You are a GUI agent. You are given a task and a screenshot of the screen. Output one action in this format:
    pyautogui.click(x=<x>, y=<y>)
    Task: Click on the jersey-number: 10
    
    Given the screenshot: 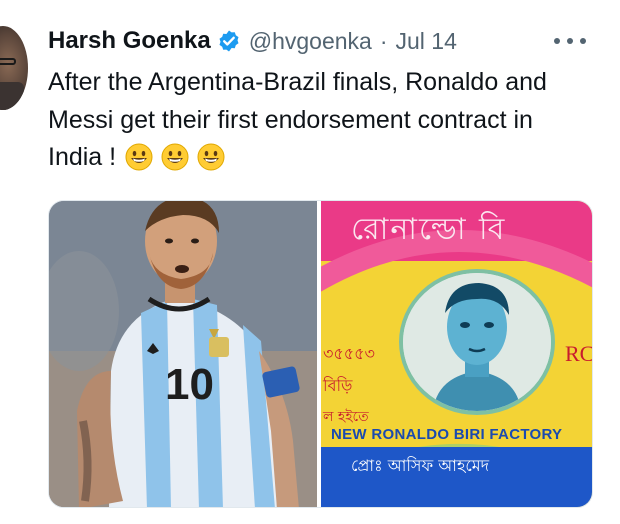 What is the action you would take?
    pyautogui.click(x=189, y=384)
    